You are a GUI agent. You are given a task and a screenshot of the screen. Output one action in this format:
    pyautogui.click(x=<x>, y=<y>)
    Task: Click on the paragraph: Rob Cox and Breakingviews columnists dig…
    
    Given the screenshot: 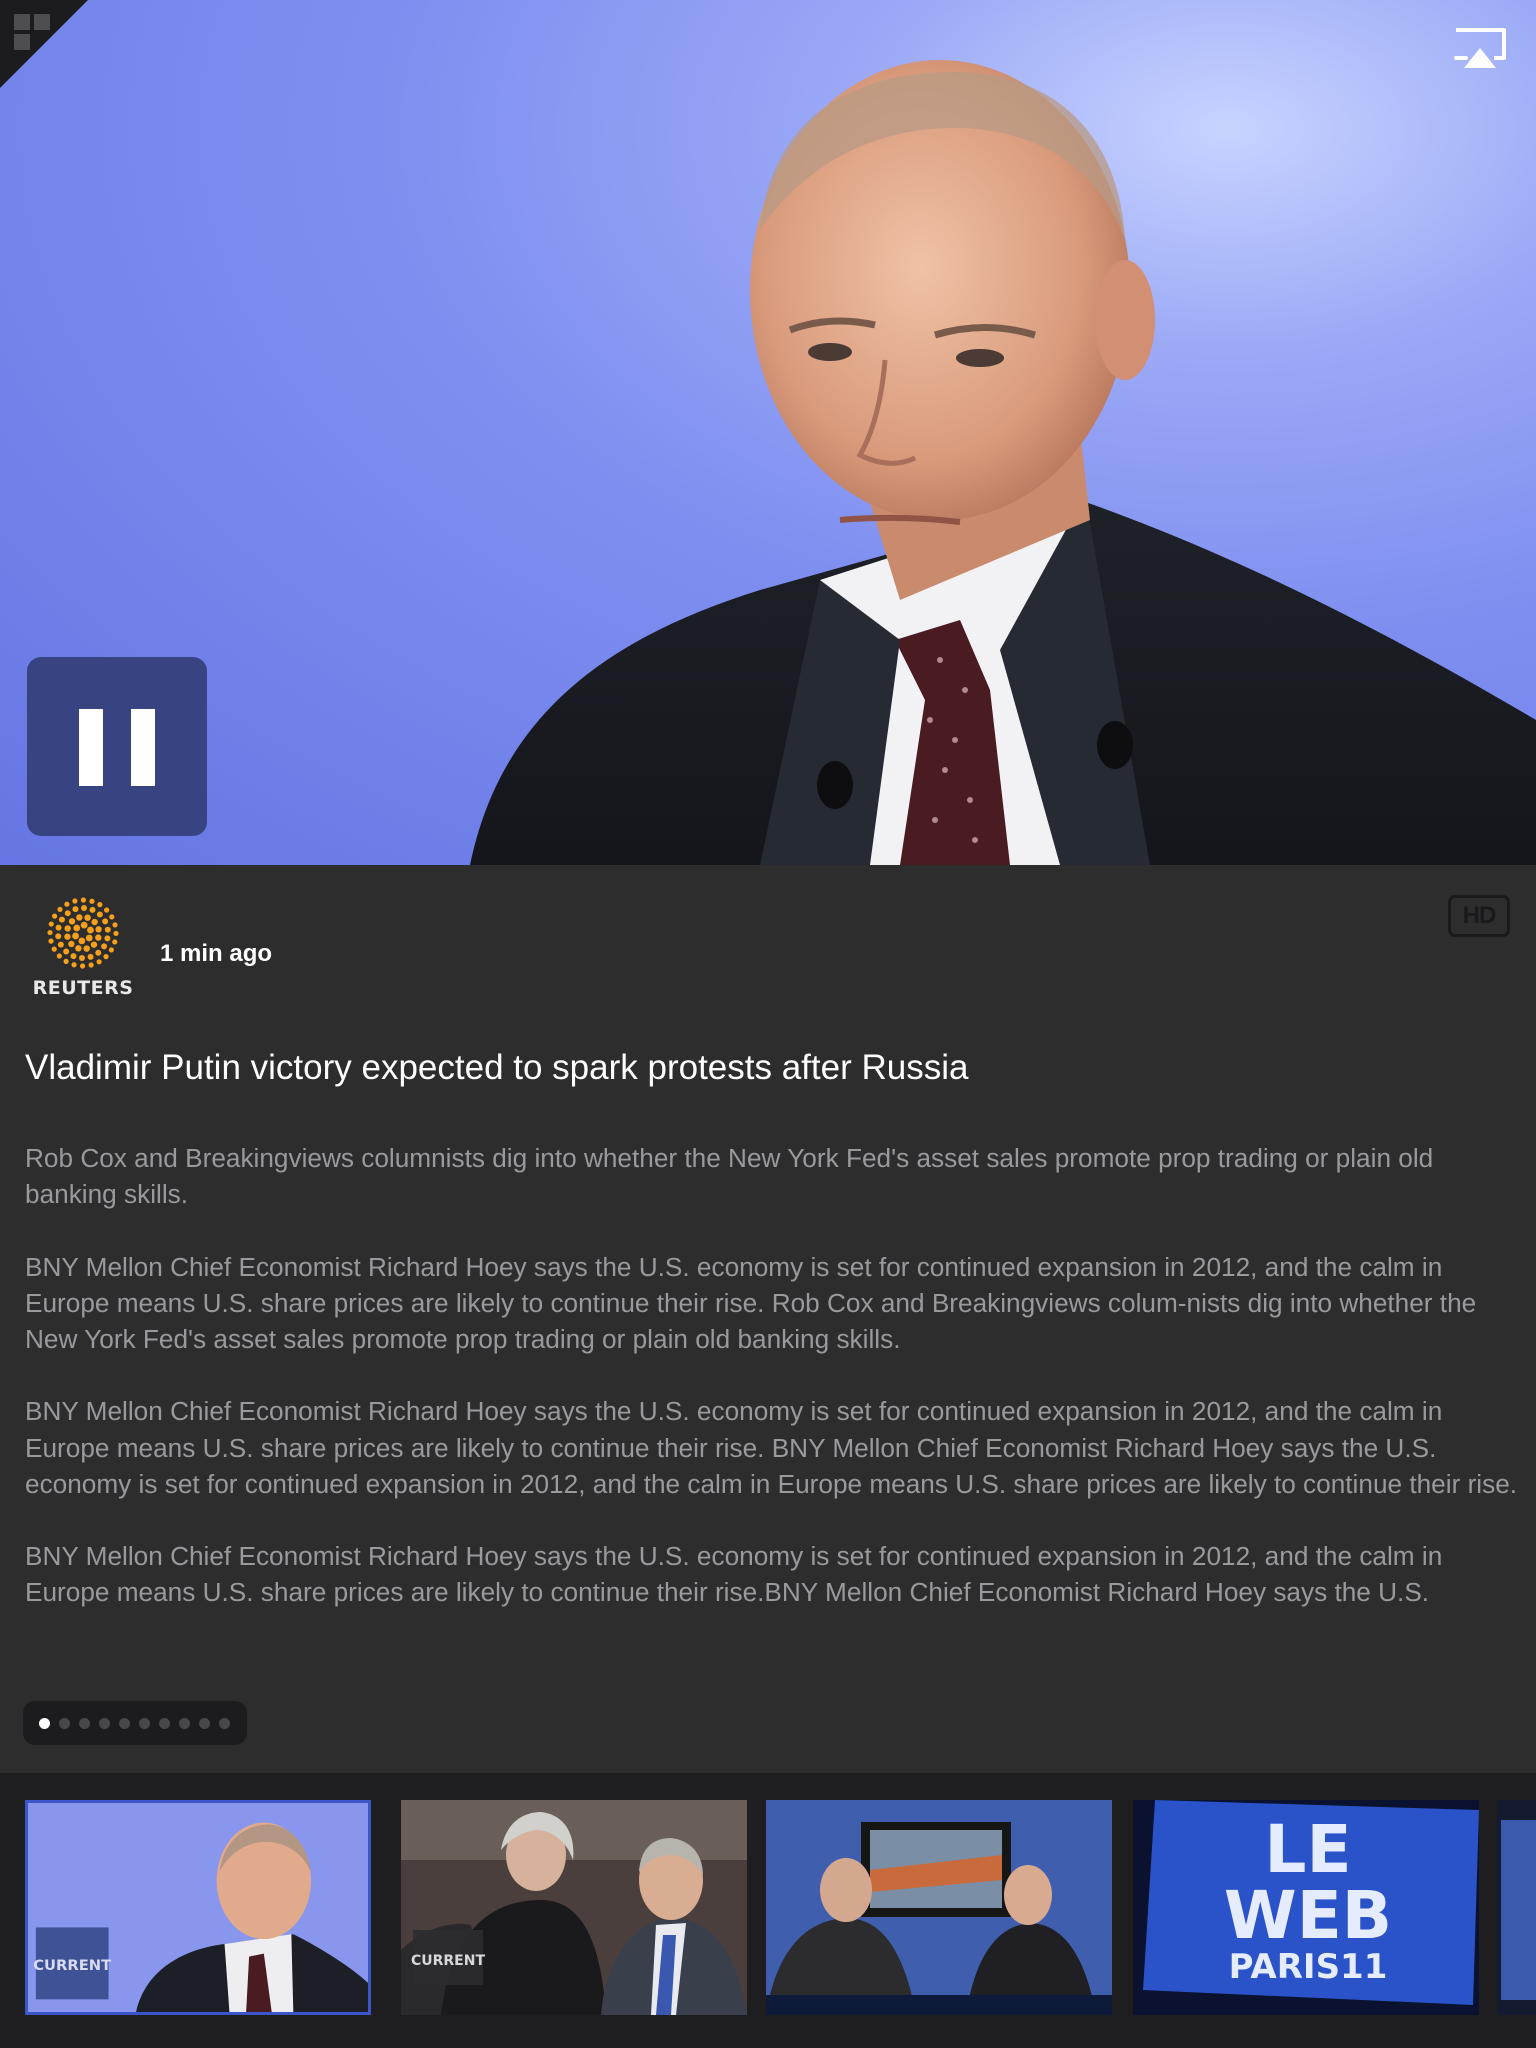 What is the action you would take?
    pyautogui.click(x=729, y=1176)
    